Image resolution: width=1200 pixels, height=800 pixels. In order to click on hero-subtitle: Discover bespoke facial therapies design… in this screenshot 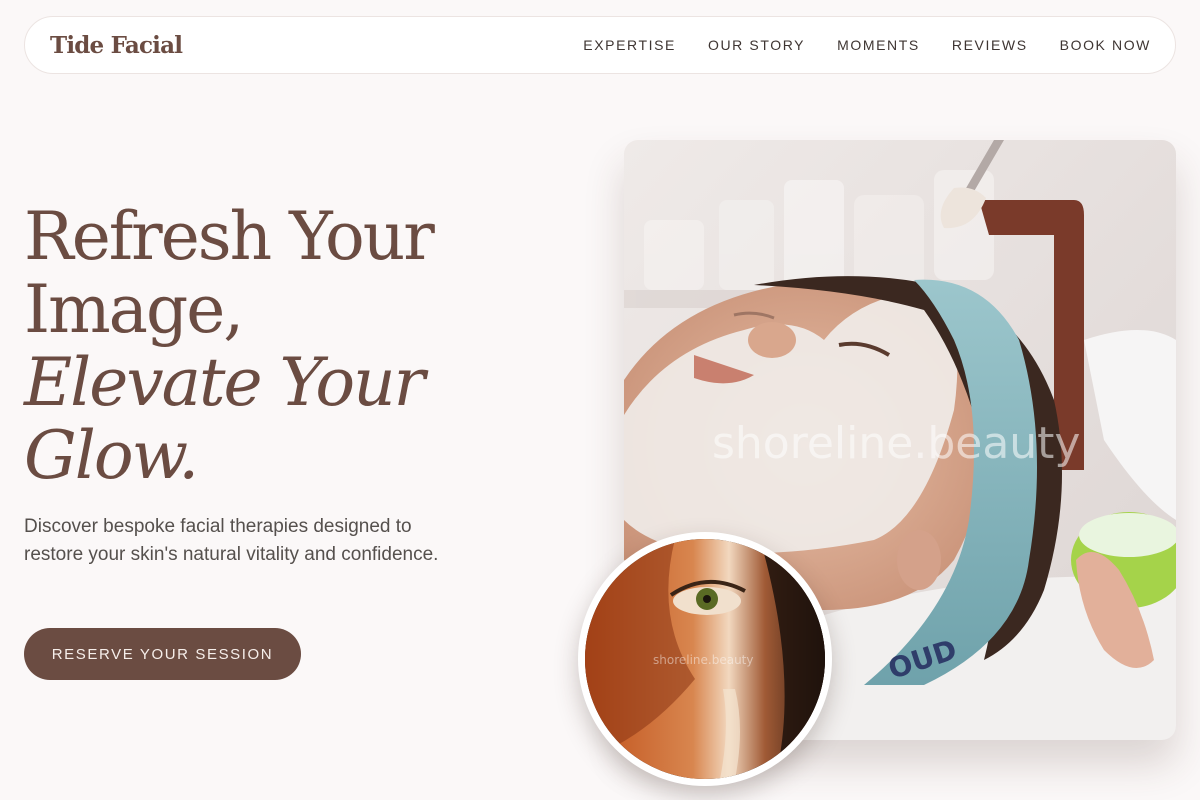, I will do `click(231, 540)`.